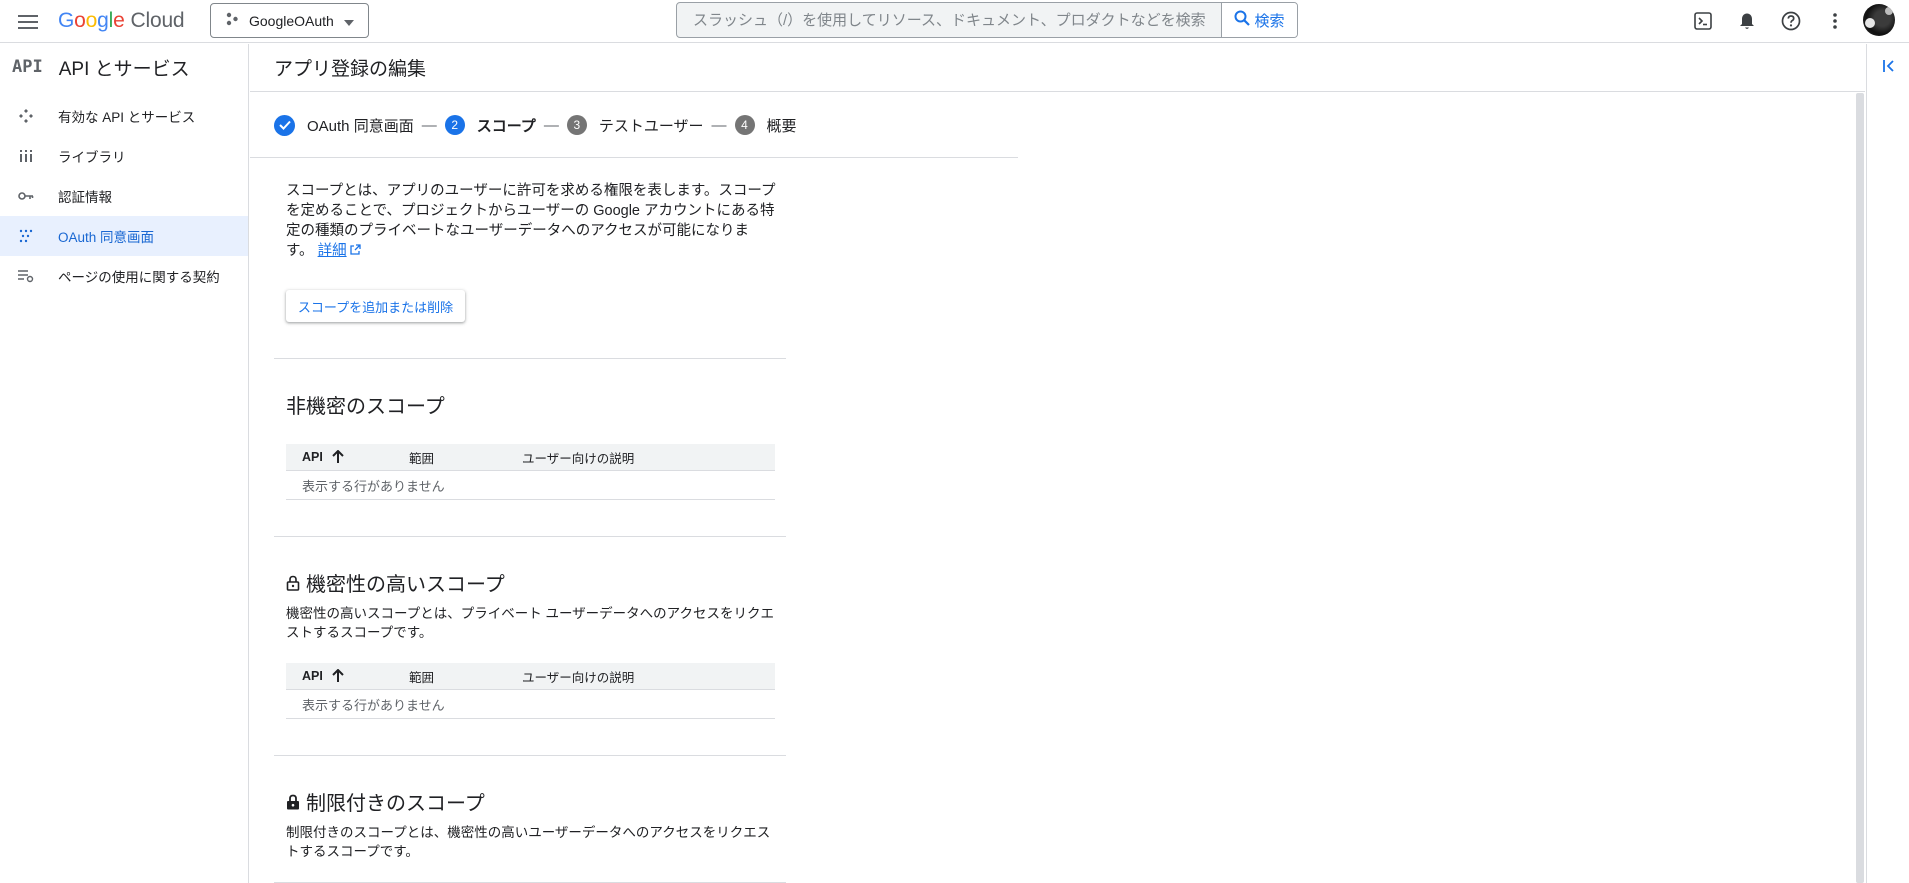 The width and height of the screenshot is (1909, 883). What do you see at coordinates (354, 251) in the screenshot?
I see `external-link-icon` at bounding box center [354, 251].